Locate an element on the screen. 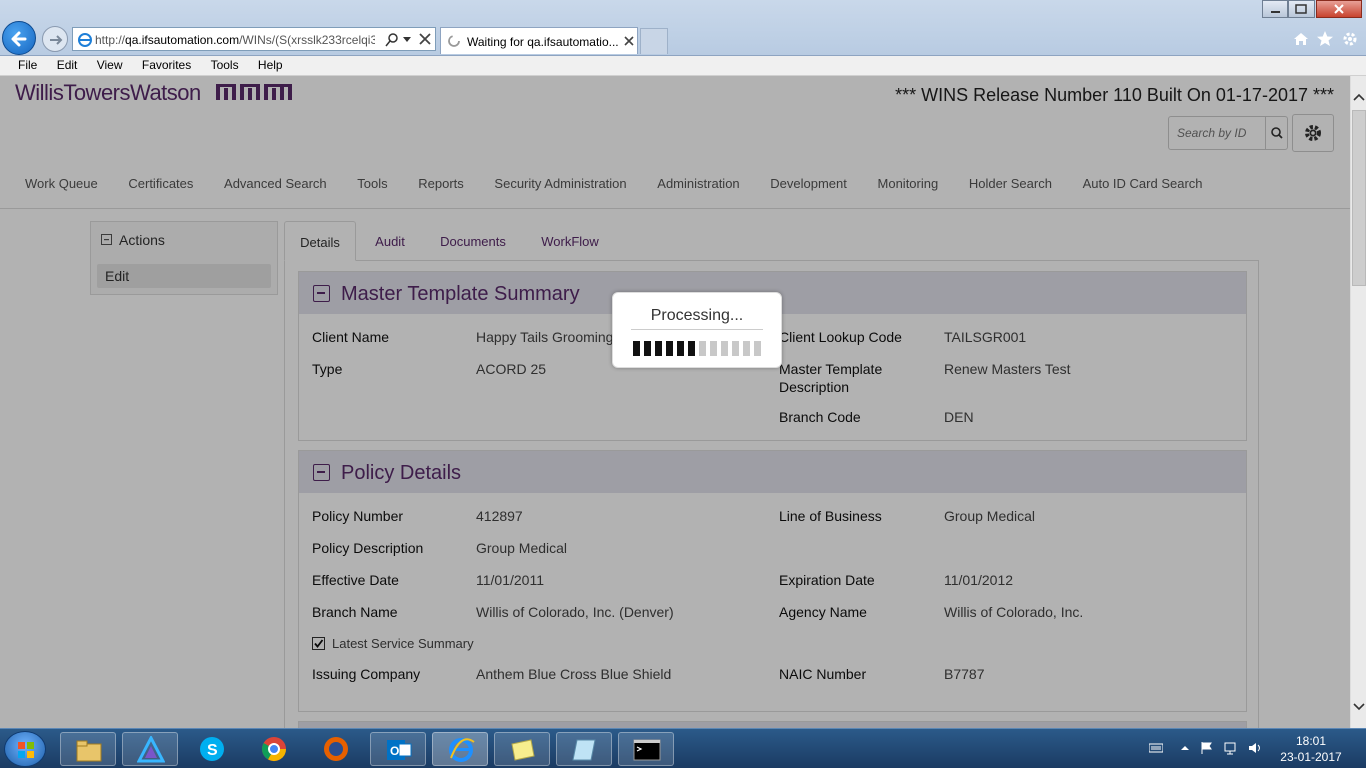 The image size is (1366, 773). taskbar-notepad is located at coordinates (584, 749).